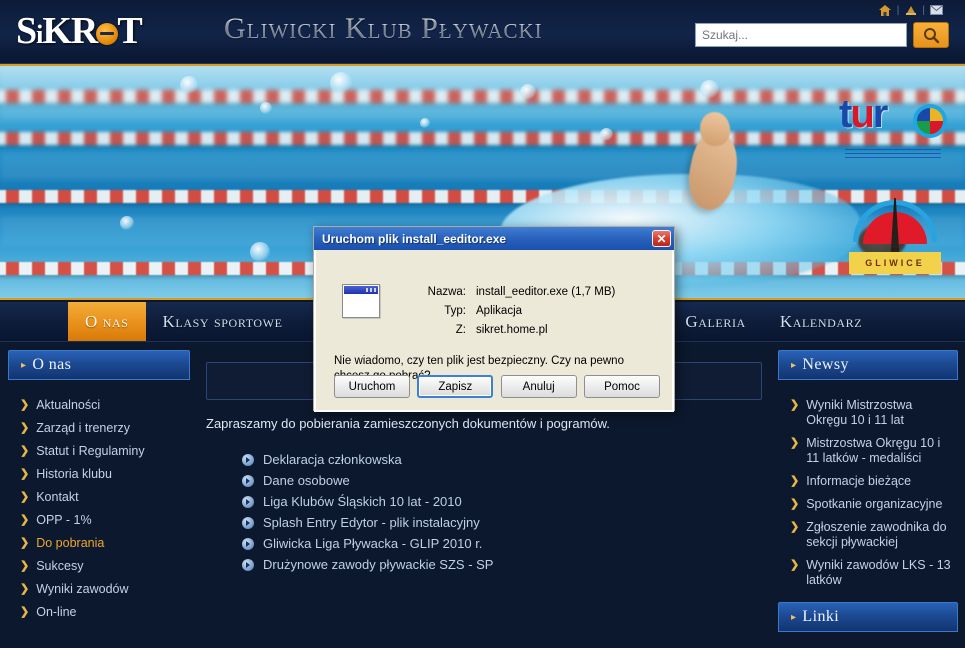  Describe the element at coordinates (502, 501) in the screenshot. I see `download-link-liga-klubow-slaskich: Liga Klubów Śląskich 10 lat - 2010` at that location.